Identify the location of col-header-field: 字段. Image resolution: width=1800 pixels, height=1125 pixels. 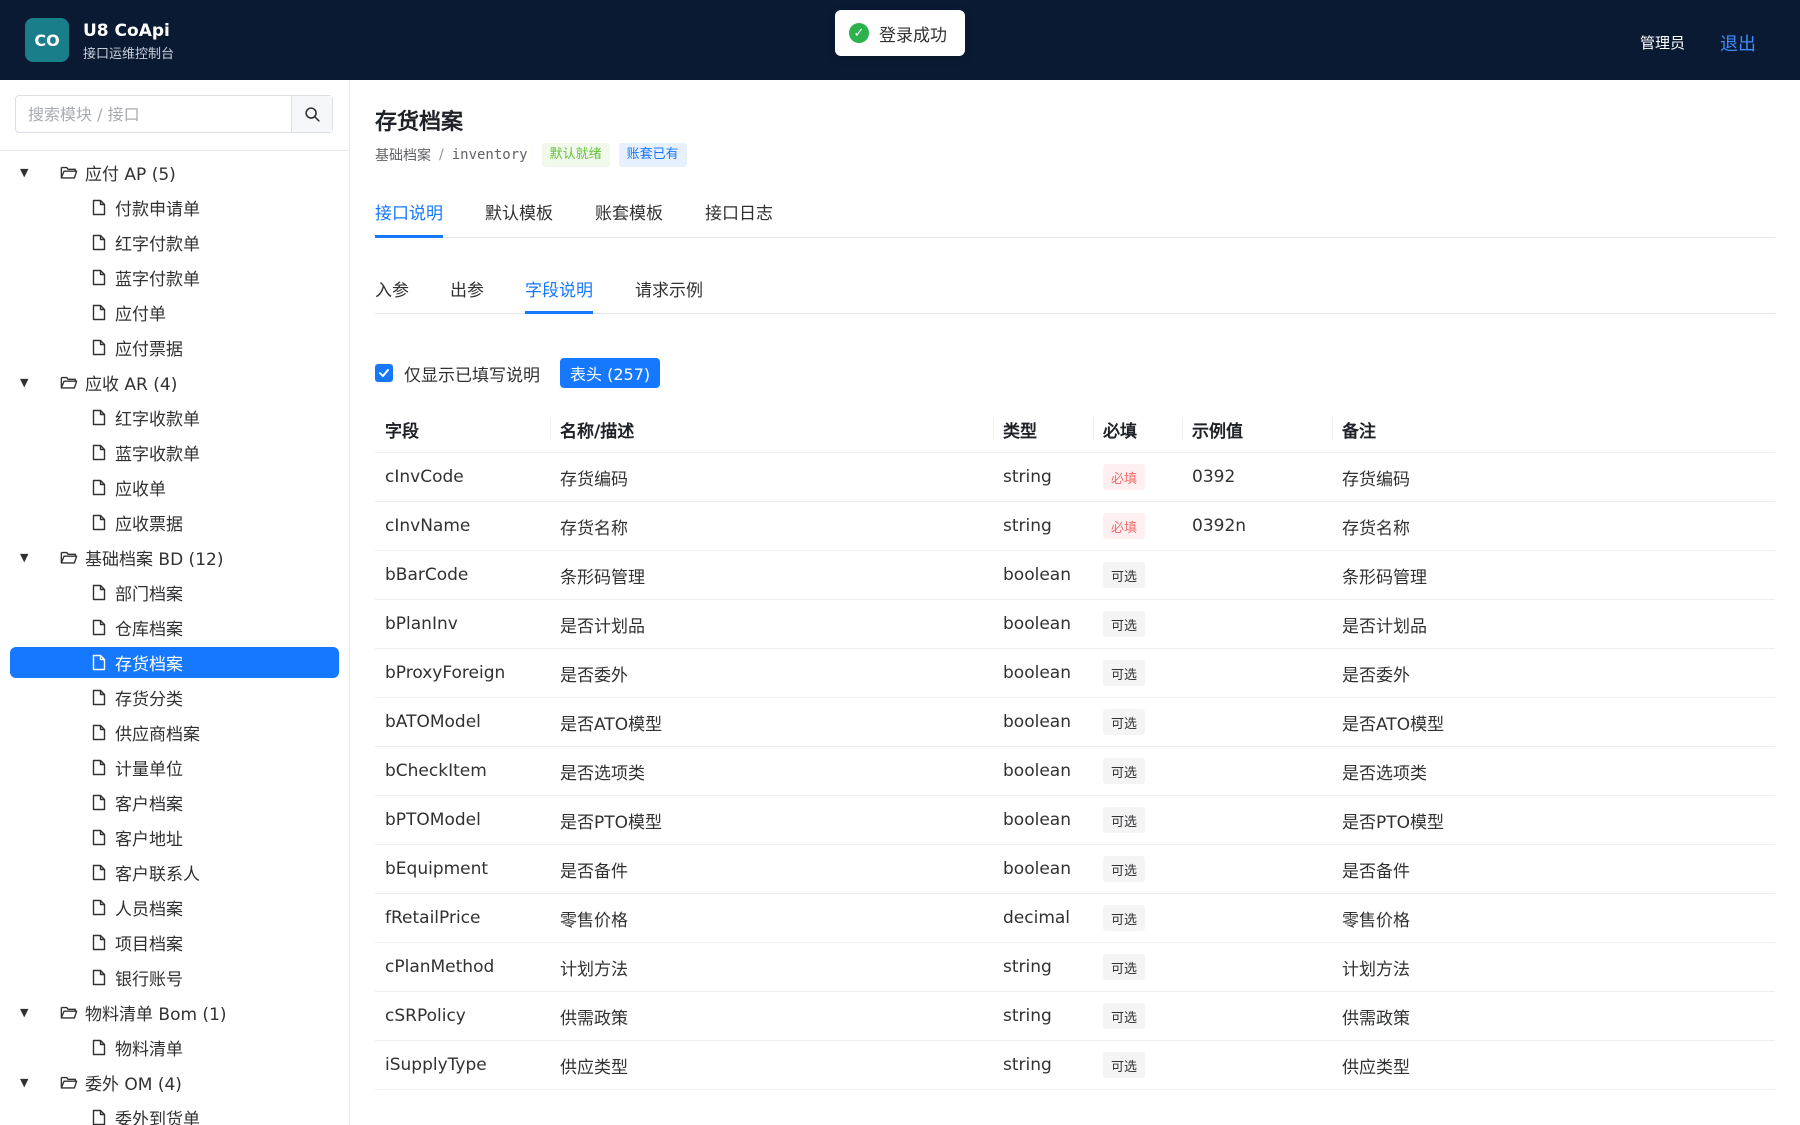
(402, 431).